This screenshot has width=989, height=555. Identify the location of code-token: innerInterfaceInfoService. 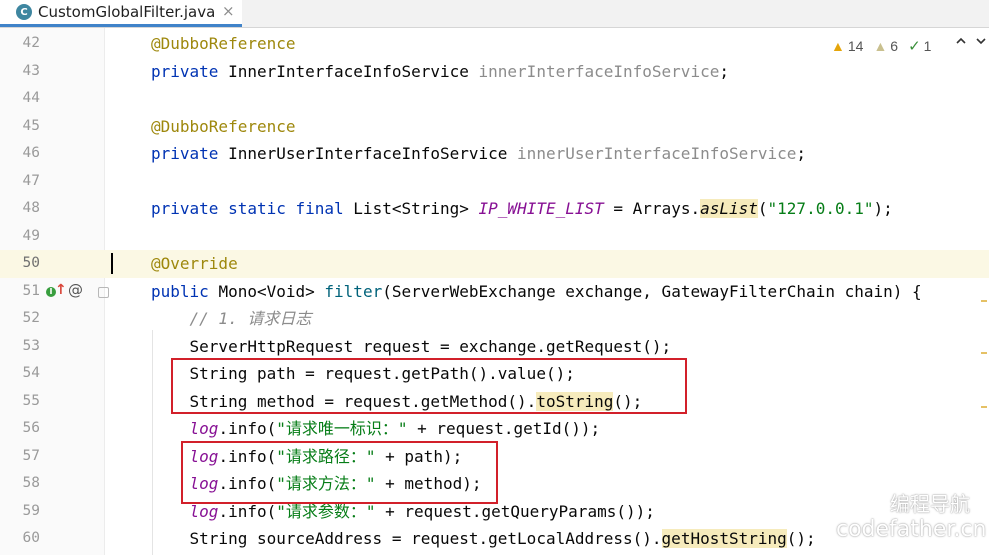
(599, 71).